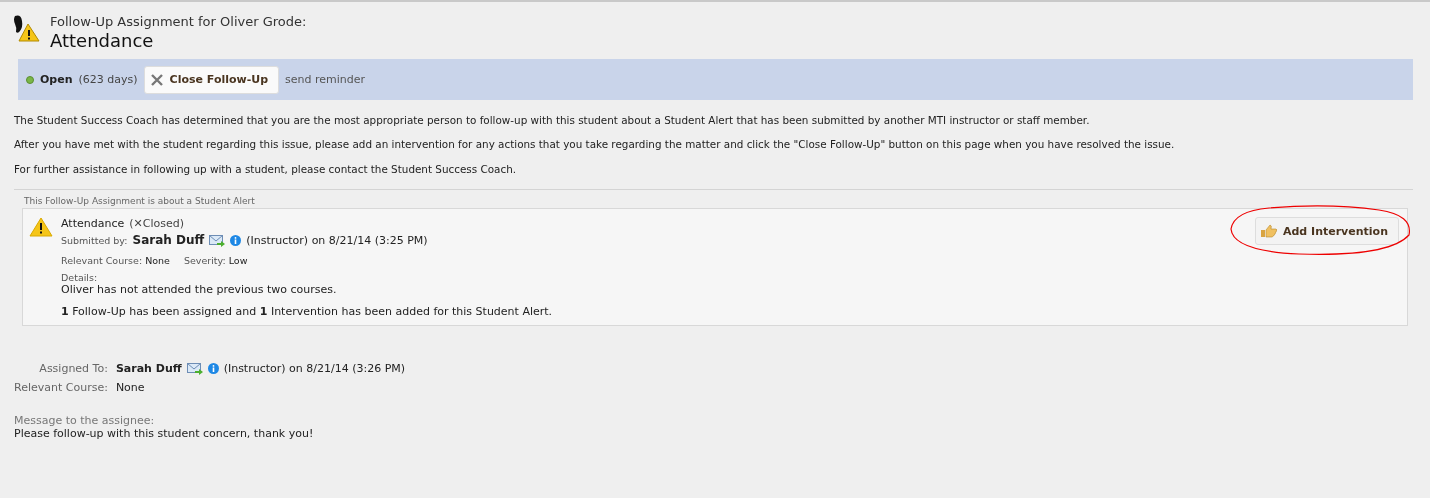  What do you see at coordinates (211, 79) in the screenshot?
I see `close-follow-up-button: Close Follow-Up` at bounding box center [211, 79].